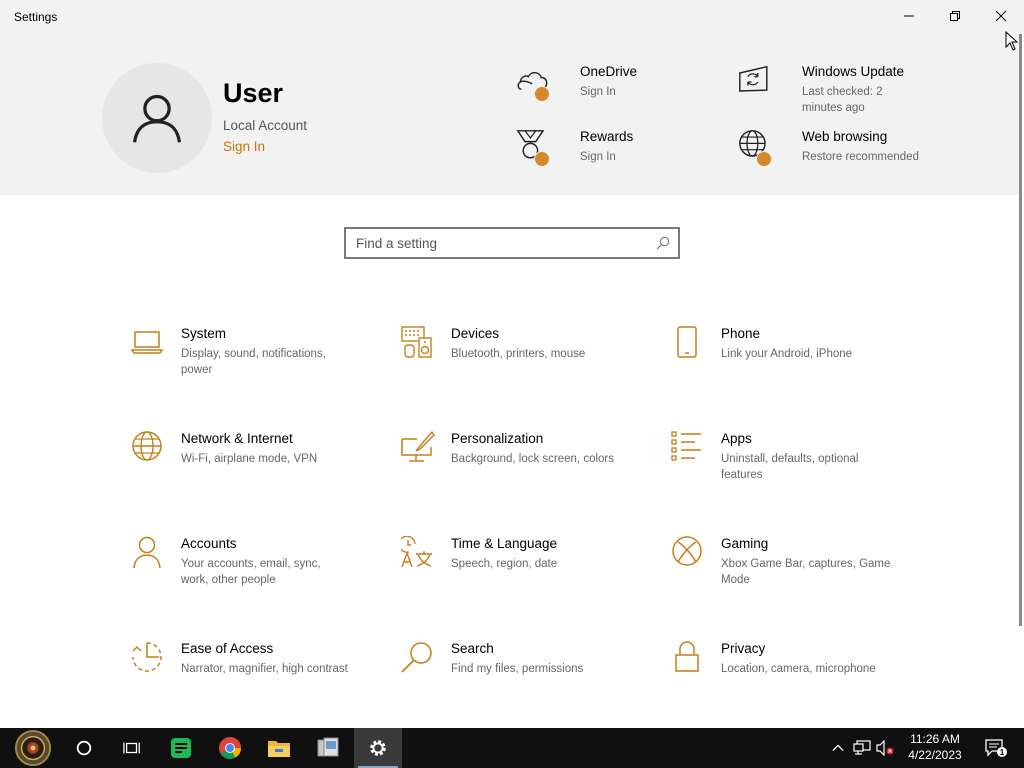 This screenshot has width=1024, height=768. I want to click on rewards-item: Rewards Sign In, so click(616, 154).